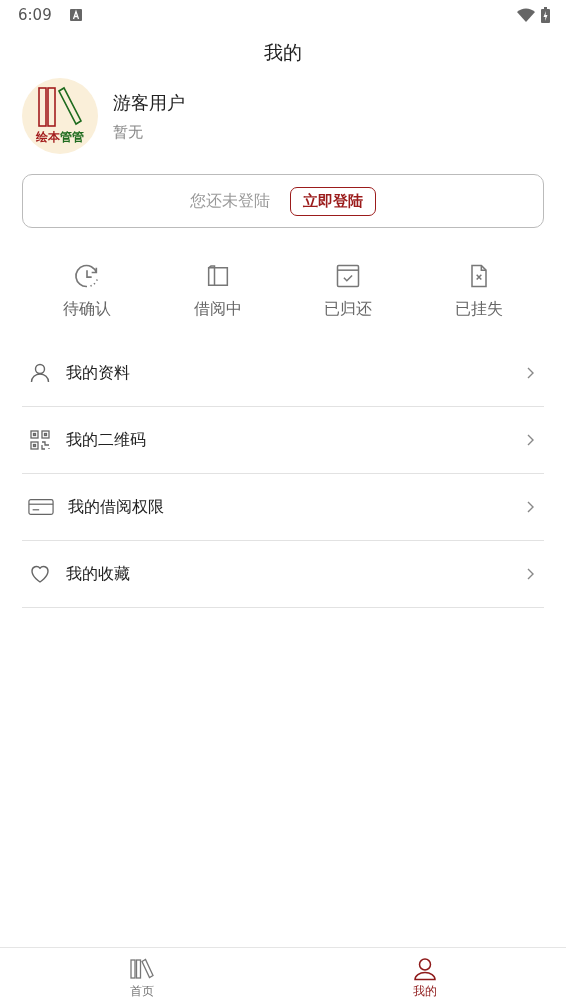 The width and height of the screenshot is (566, 1008). I want to click on battery-icon, so click(545, 15).